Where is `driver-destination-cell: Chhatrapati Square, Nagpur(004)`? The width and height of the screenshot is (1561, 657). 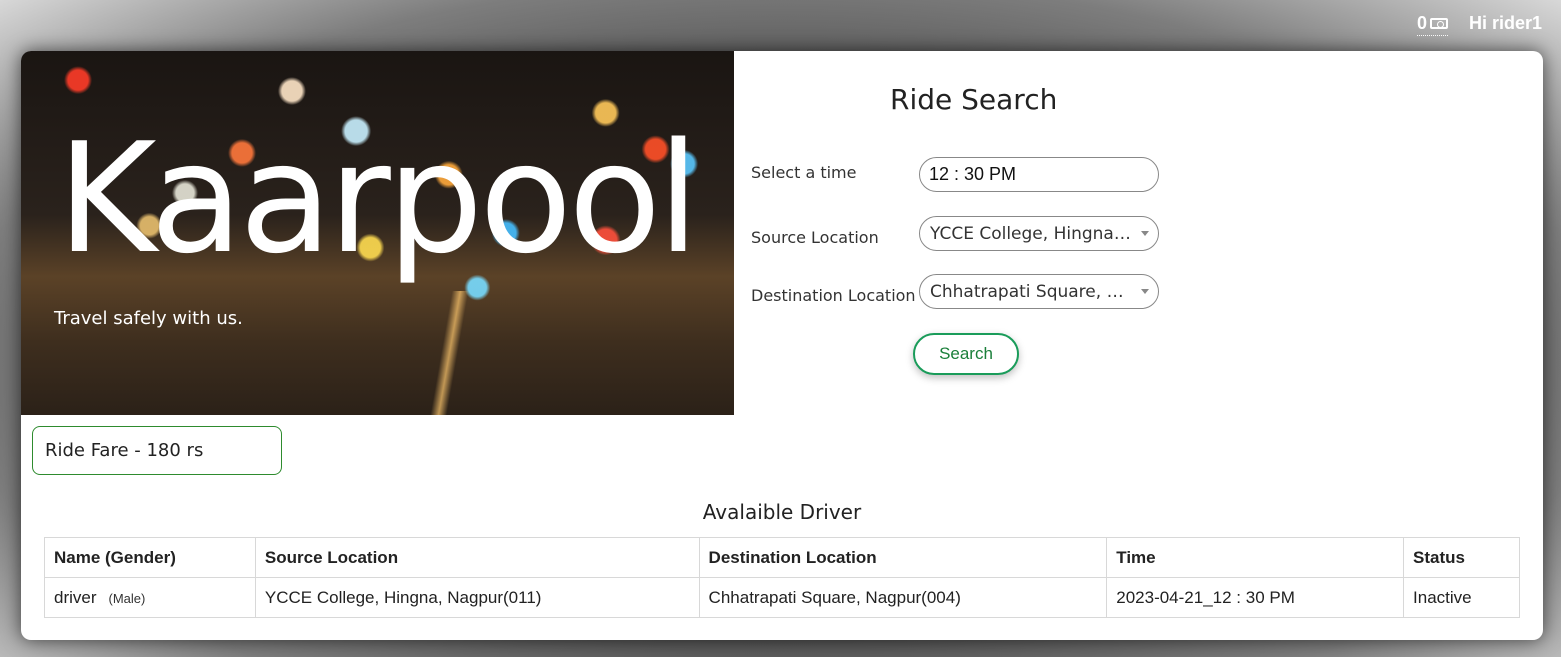 driver-destination-cell: Chhatrapati Square, Nagpur(004) is located at coordinates (903, 597).